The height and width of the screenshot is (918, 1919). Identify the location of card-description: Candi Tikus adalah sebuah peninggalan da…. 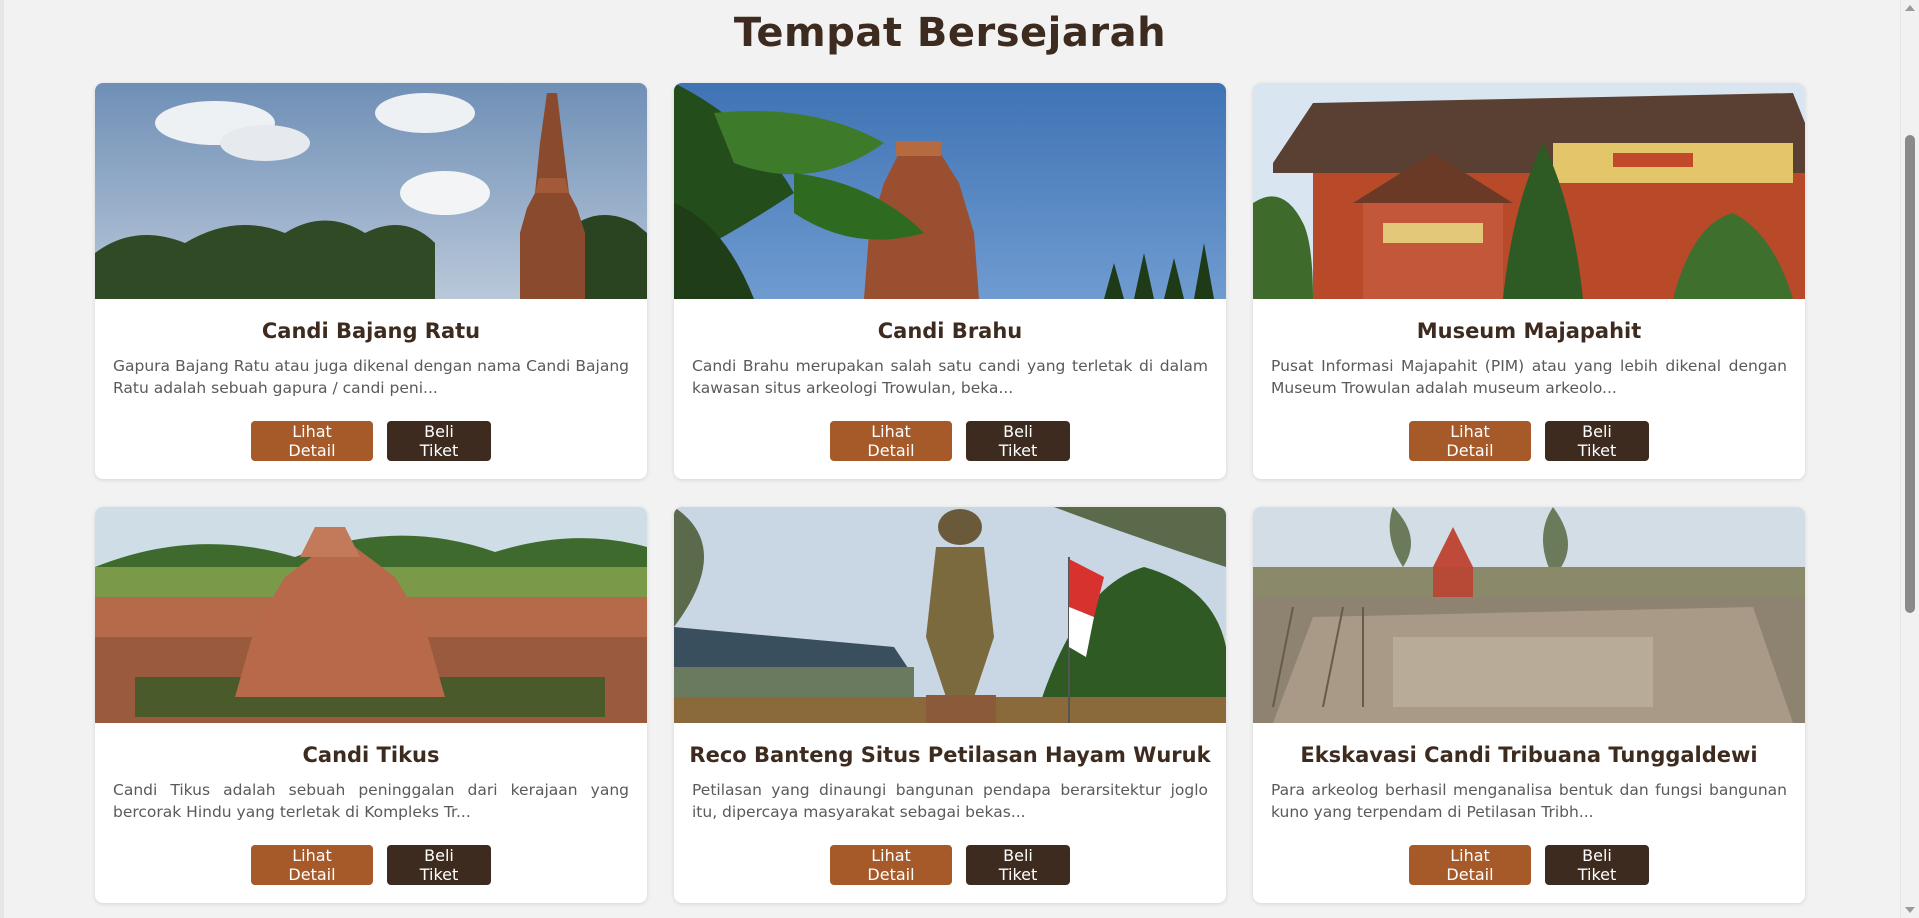
(371, 801).